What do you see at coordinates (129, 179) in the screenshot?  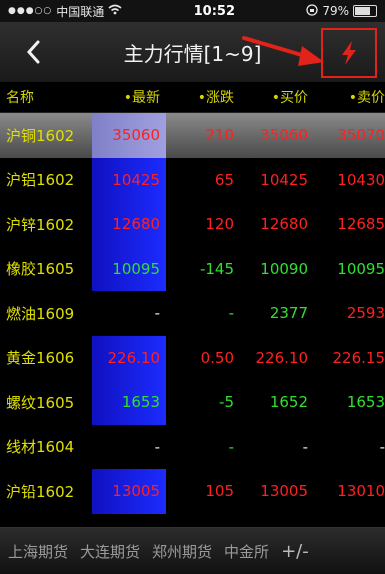 I see `last-price: 10425` at bounding box center [129, 179].